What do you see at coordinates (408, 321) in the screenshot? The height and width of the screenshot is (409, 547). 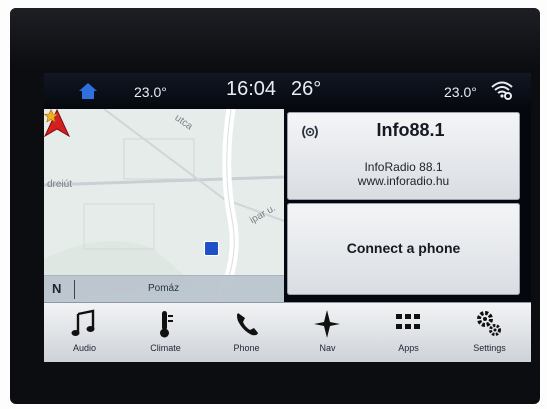 I see `grid-icon` at bounding box center [408, 321].